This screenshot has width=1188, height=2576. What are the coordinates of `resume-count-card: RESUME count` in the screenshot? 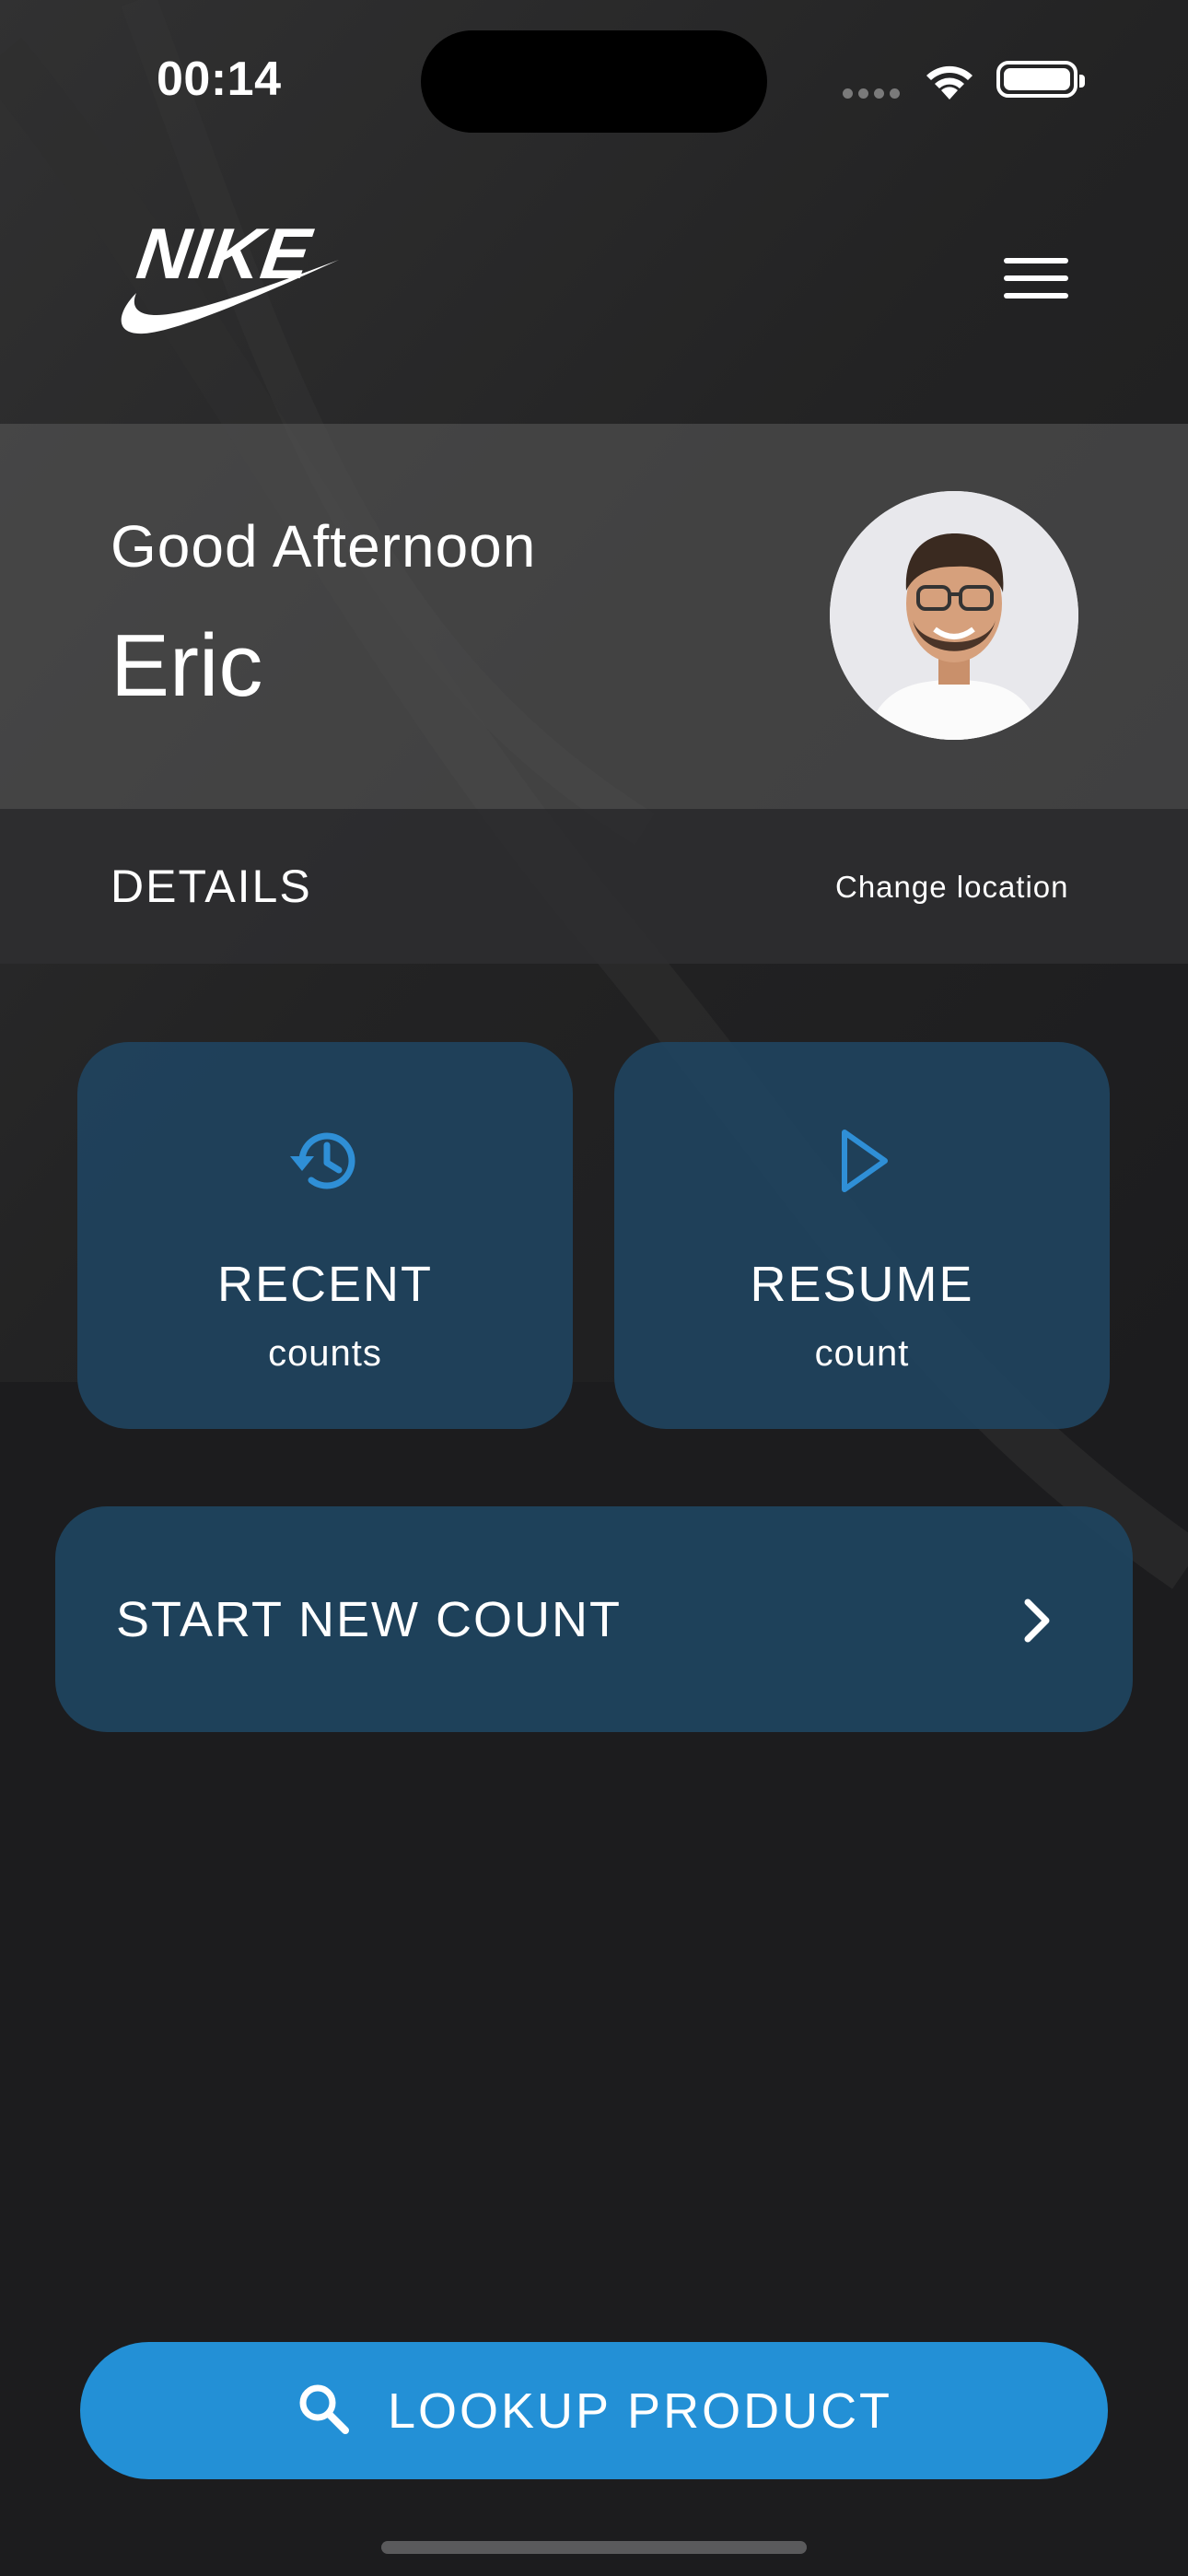 It's located at (862, 1235).